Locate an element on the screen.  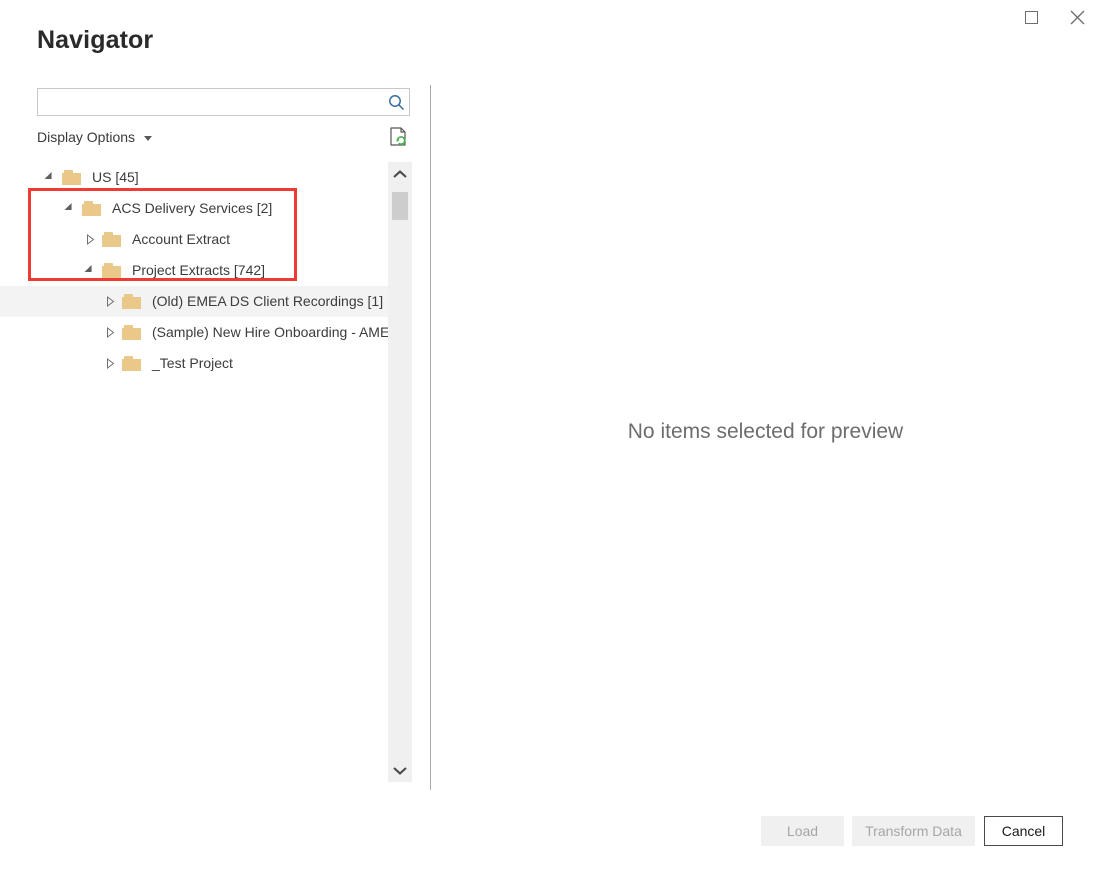
page-title: Navigator is located at coordinates (95, 40).